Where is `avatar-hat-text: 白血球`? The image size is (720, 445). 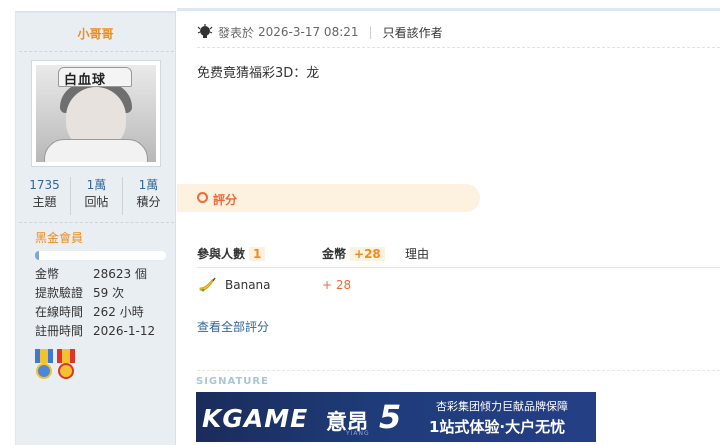
avatar-hat-text: 白血球 is located at coordinates (85, 80).